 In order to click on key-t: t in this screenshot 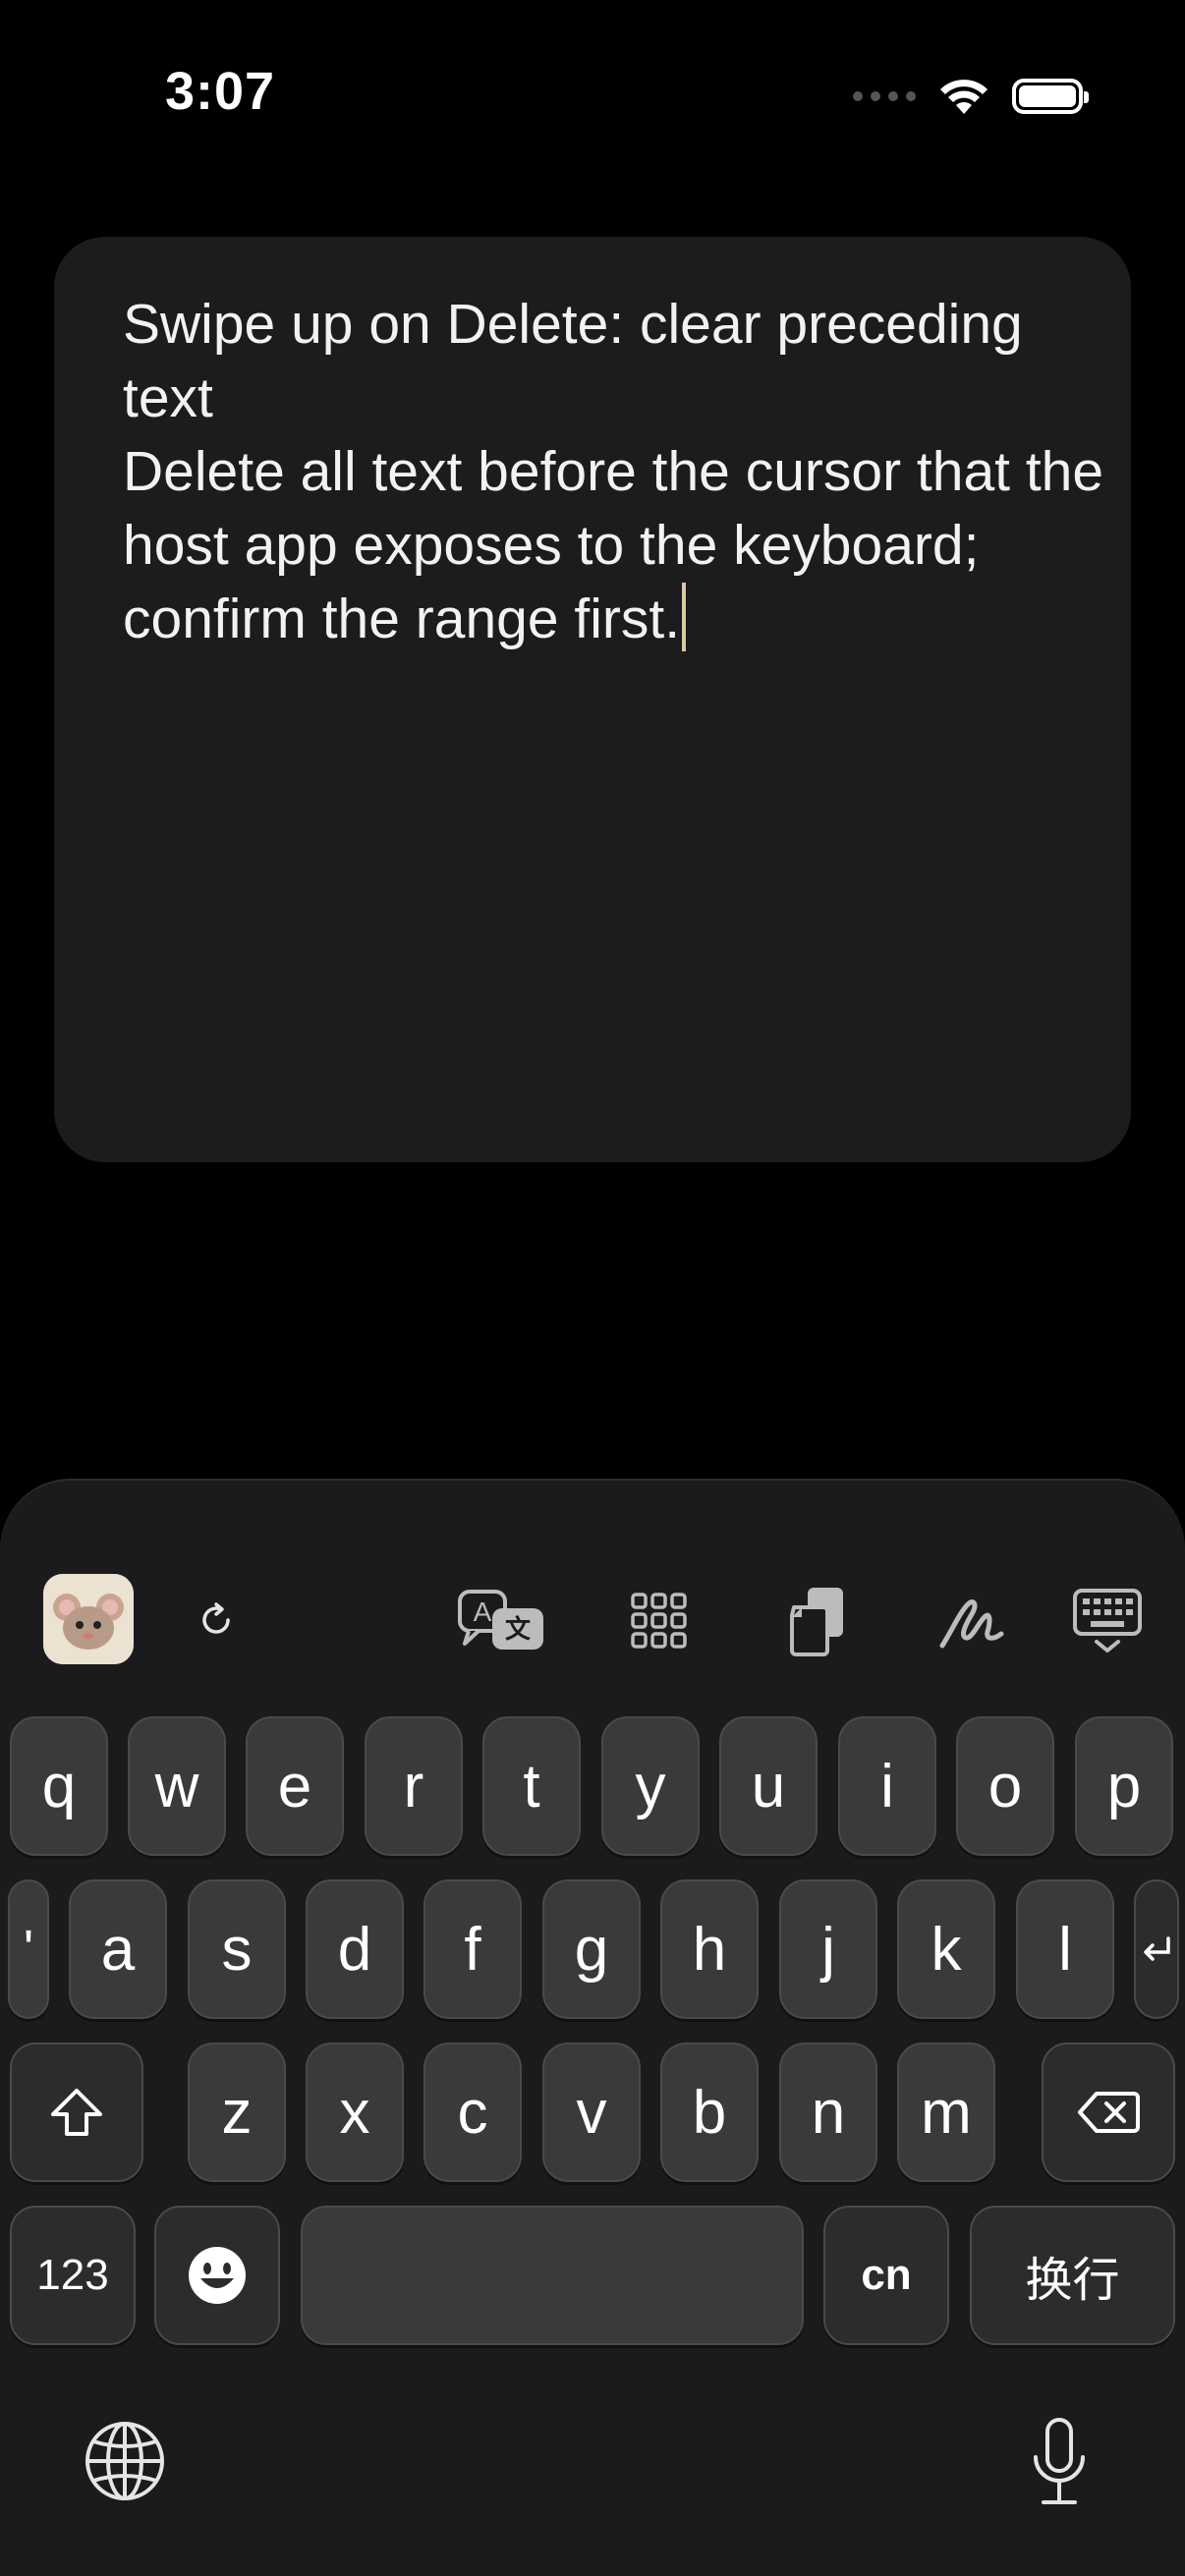, I will do `click(532, 1786)`.